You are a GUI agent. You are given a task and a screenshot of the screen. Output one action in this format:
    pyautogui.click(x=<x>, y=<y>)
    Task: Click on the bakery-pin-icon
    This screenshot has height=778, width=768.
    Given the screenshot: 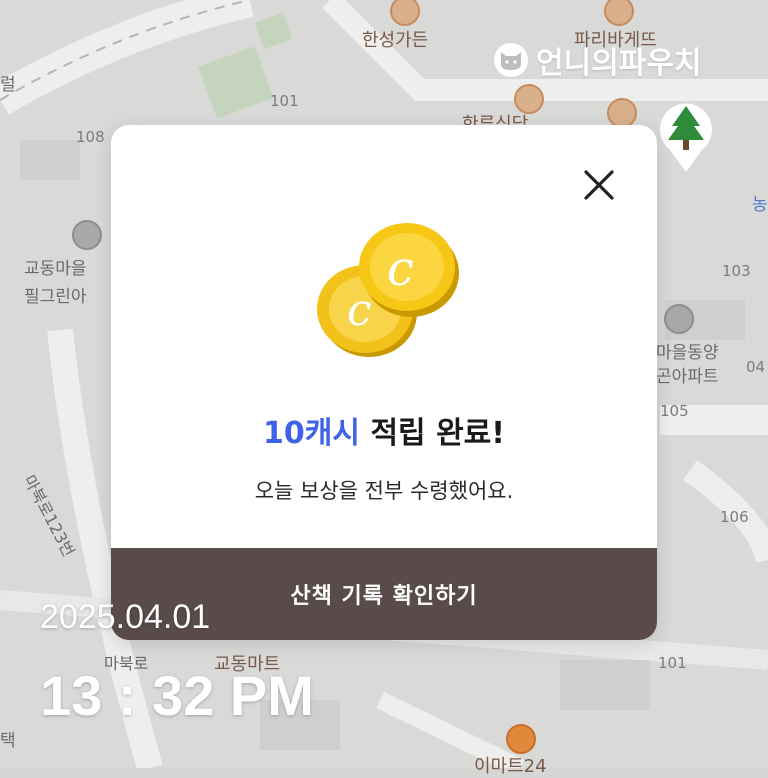 What is the action you would take?
    pyautogui.click(x=622, y=113)
    